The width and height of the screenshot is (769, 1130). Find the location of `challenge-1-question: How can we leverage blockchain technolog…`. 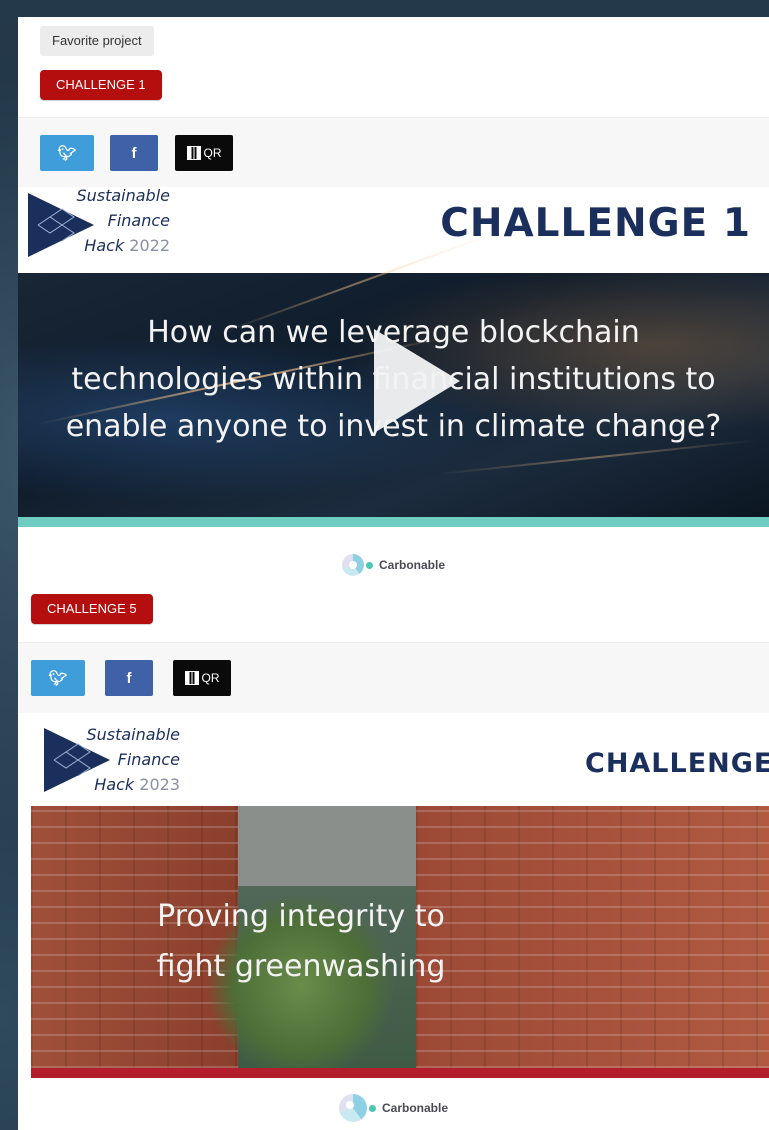

challenge-1-question: How can we leverage blockchain technolog… is located at coordinates (393, 379).